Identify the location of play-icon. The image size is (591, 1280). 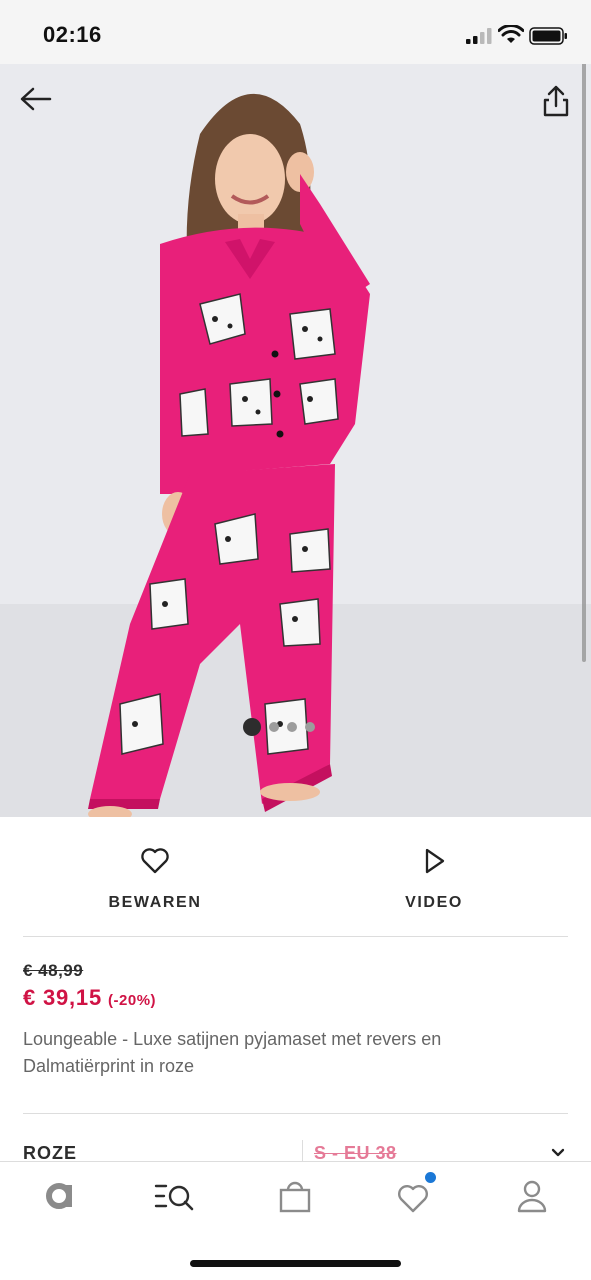
(435, 861).